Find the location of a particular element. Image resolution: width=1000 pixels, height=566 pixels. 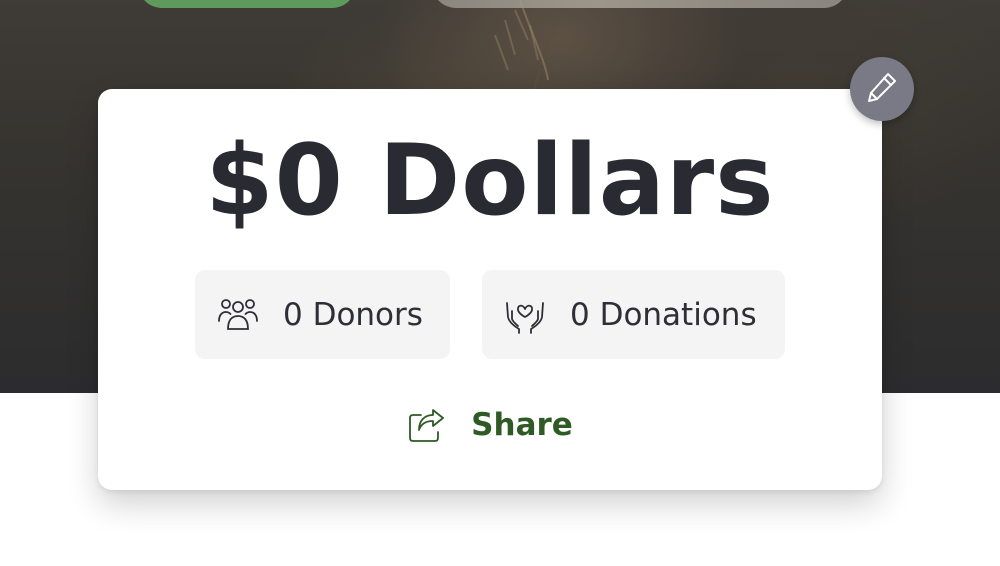

pencil-icon is located at coordinates (882, 89).